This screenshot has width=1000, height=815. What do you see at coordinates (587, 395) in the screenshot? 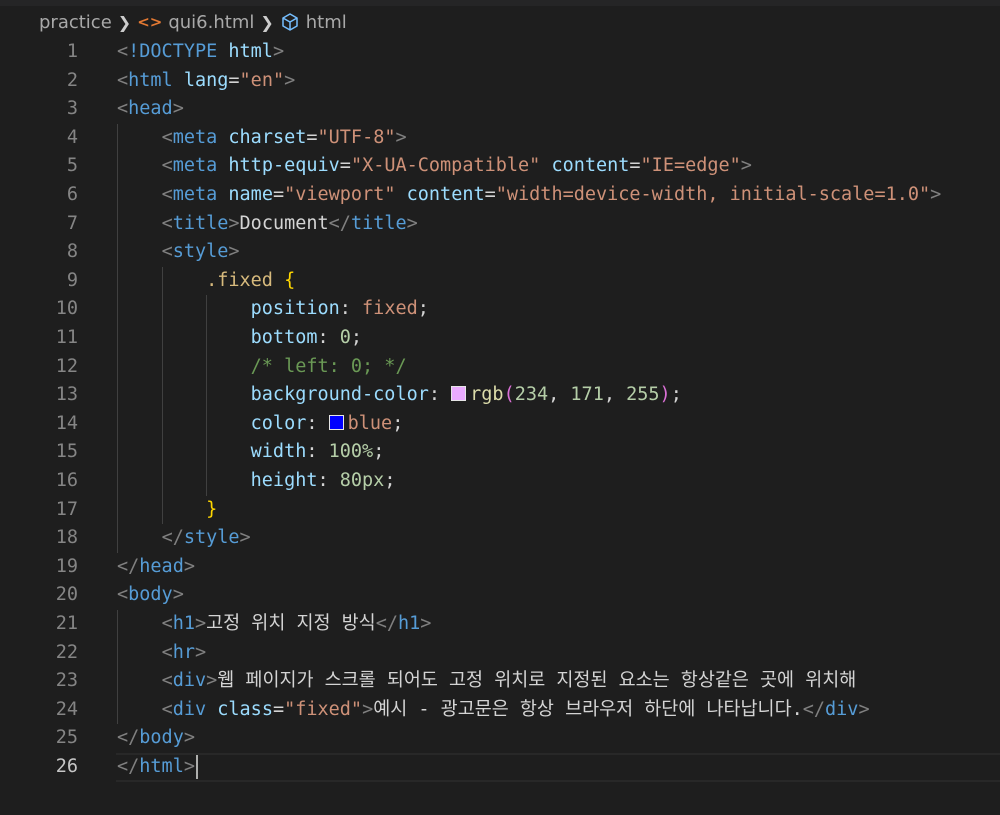
I see `code-token: 171` at bounding box center [587, 395].